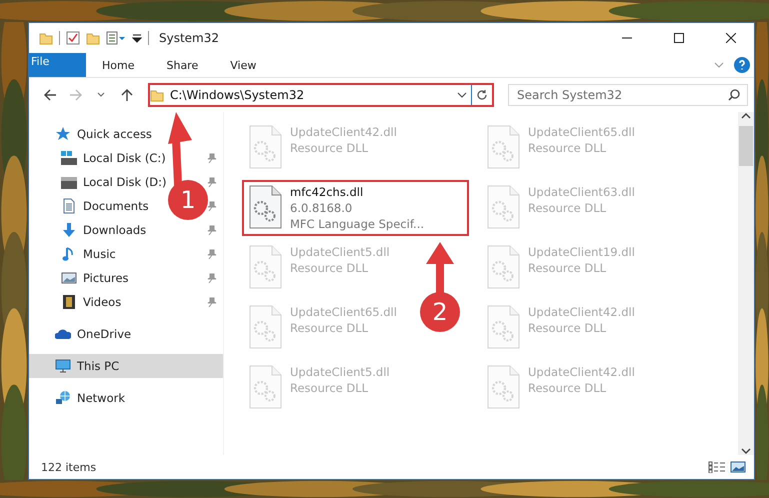  Describe the element at coordinates (127, 95) in the screenshot. I see `up-icon` at that location.